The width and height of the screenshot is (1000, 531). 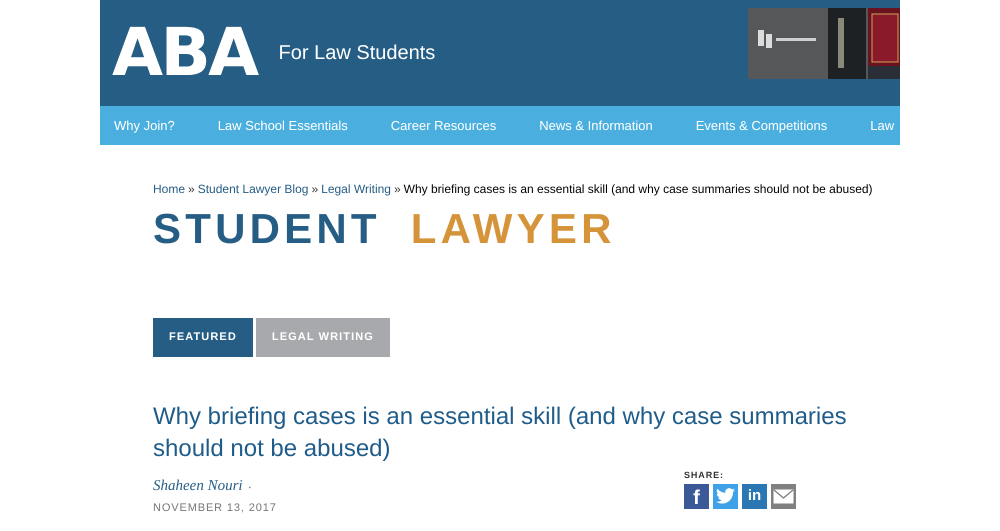 What do you see at coordinates (198, 486) in the screenshot?
I see `author-name: Shaheen Nouri` at bounding box center [198, 486].